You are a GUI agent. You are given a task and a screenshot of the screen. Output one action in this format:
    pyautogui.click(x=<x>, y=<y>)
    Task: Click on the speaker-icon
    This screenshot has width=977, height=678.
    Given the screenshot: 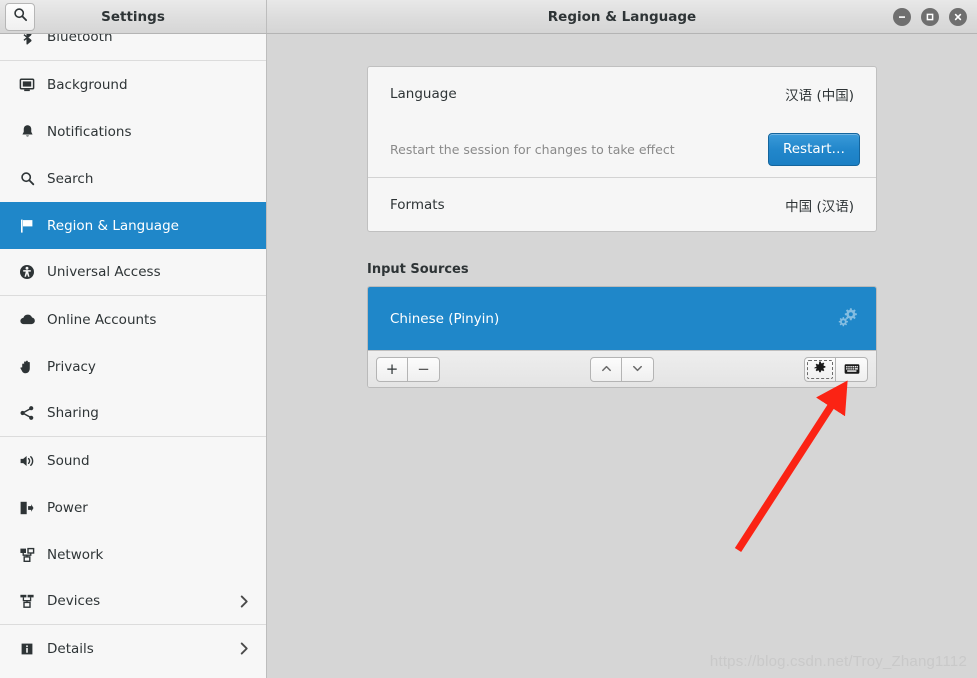 What is the action you would take?
    pyautogui.click(x=27, y=461)
    